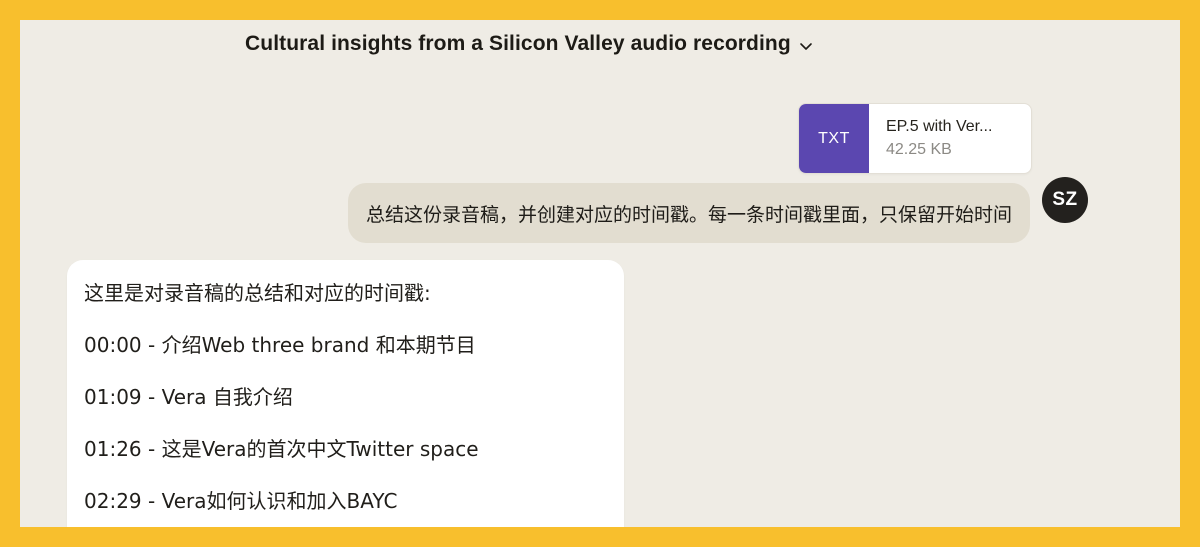 Image resolution: width=1200 pixels, height=547 pixels. Describe the element at coordinates (930, 138) in the screenshot. I see `file-info: EP.5 with Ver... 42.25 KB` at that location.